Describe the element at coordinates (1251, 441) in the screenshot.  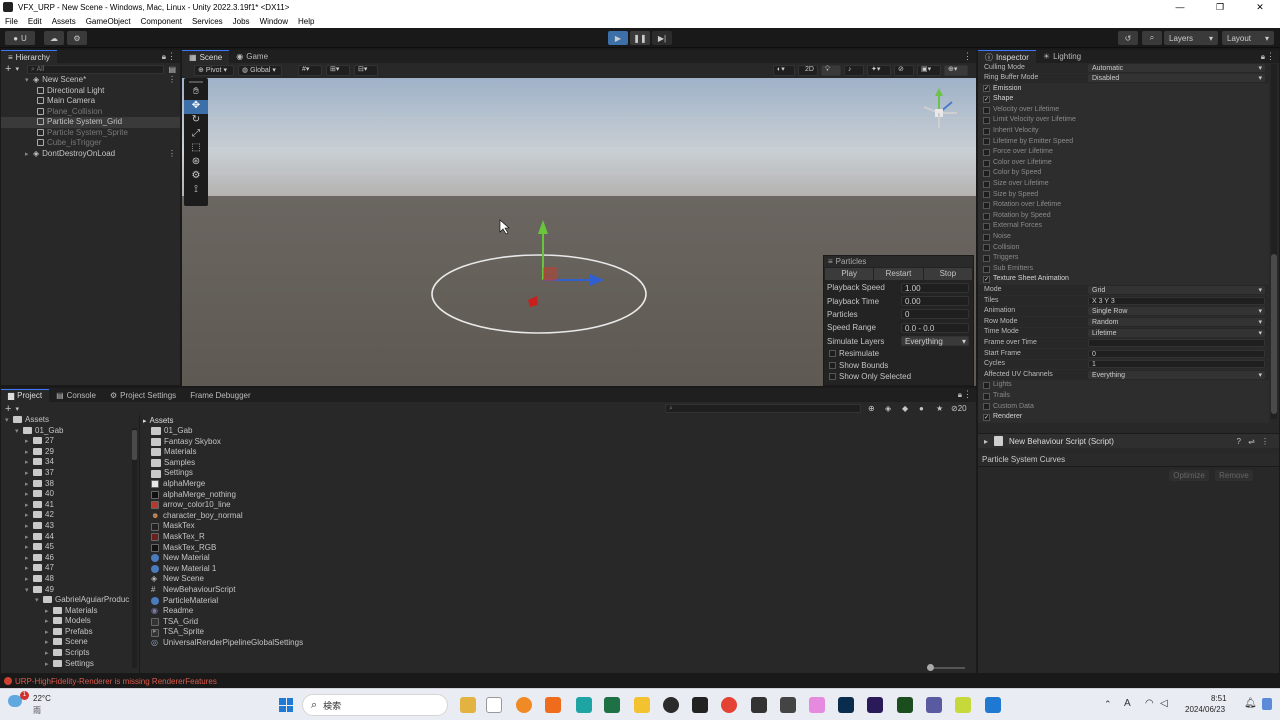
I see `preset-icon: ⇌` at that location.